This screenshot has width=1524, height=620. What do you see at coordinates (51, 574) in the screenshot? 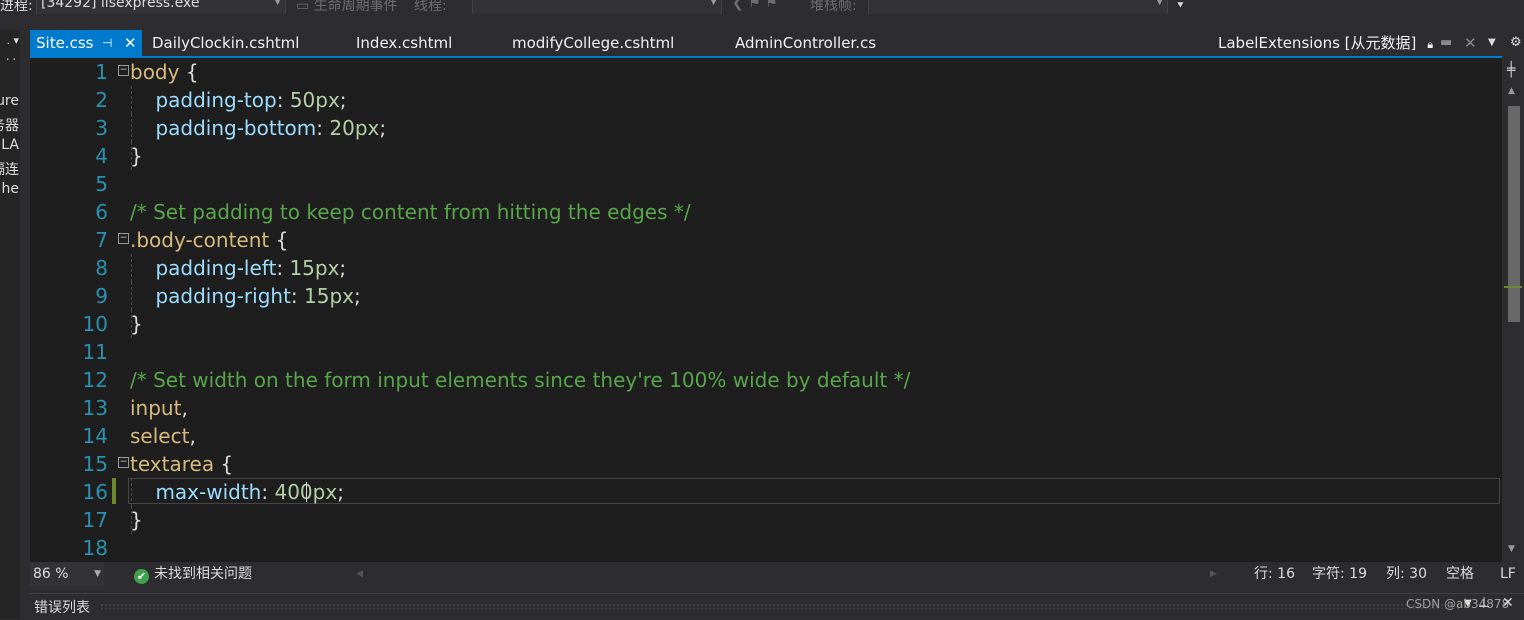
I see `zoom-level: 86 %` at bounding box center [51, 574].